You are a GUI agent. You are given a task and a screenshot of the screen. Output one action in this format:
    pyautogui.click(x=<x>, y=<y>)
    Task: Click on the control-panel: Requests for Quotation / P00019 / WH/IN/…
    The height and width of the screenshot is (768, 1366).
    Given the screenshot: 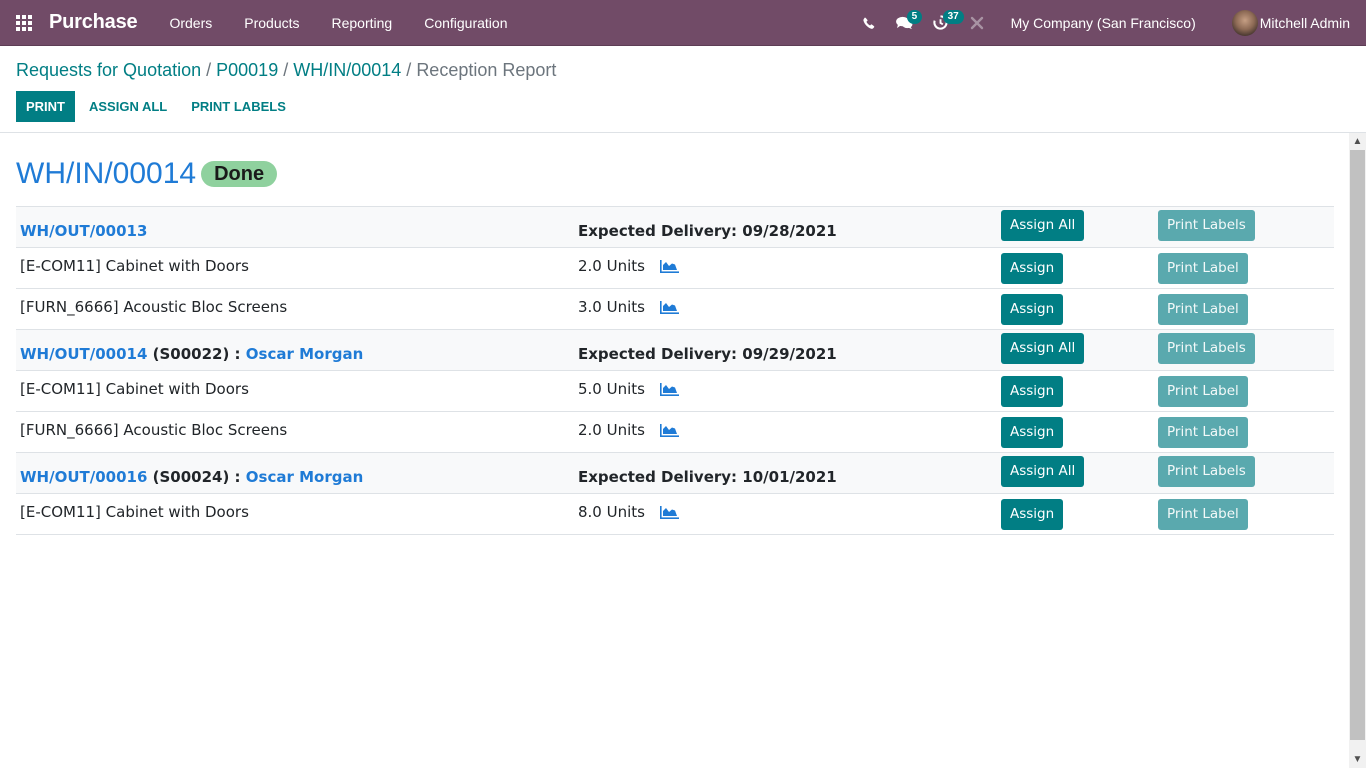 What is the action you would take?
    pyautogui.click(x=683, y=89)
    